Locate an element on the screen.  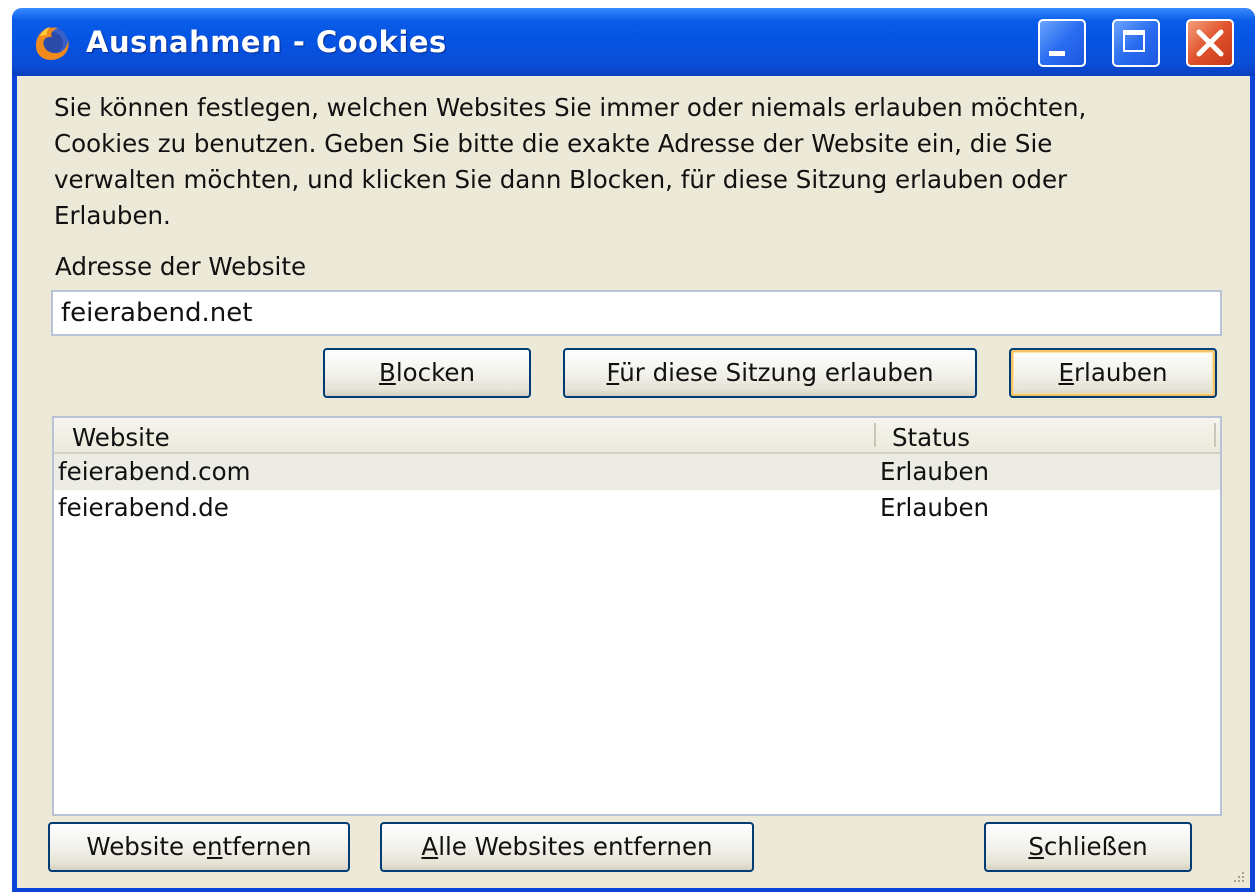
remove-website-button: Website entfernen is located at coordinates (199, 847).